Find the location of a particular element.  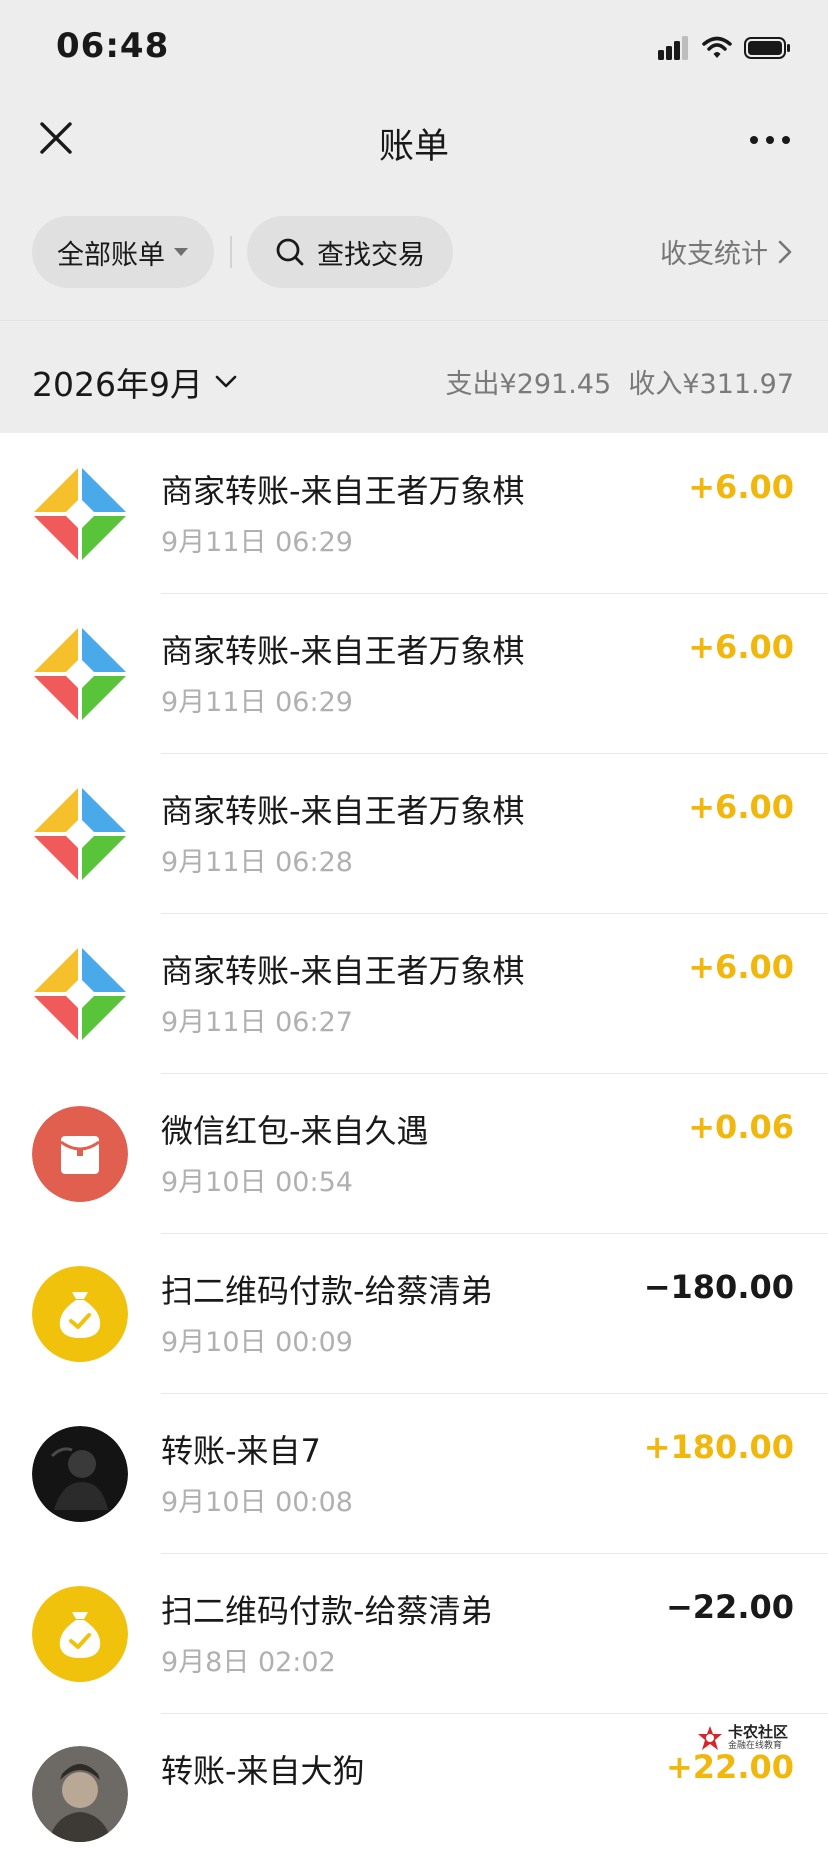

search-icon is located at coordinates (290, 252).